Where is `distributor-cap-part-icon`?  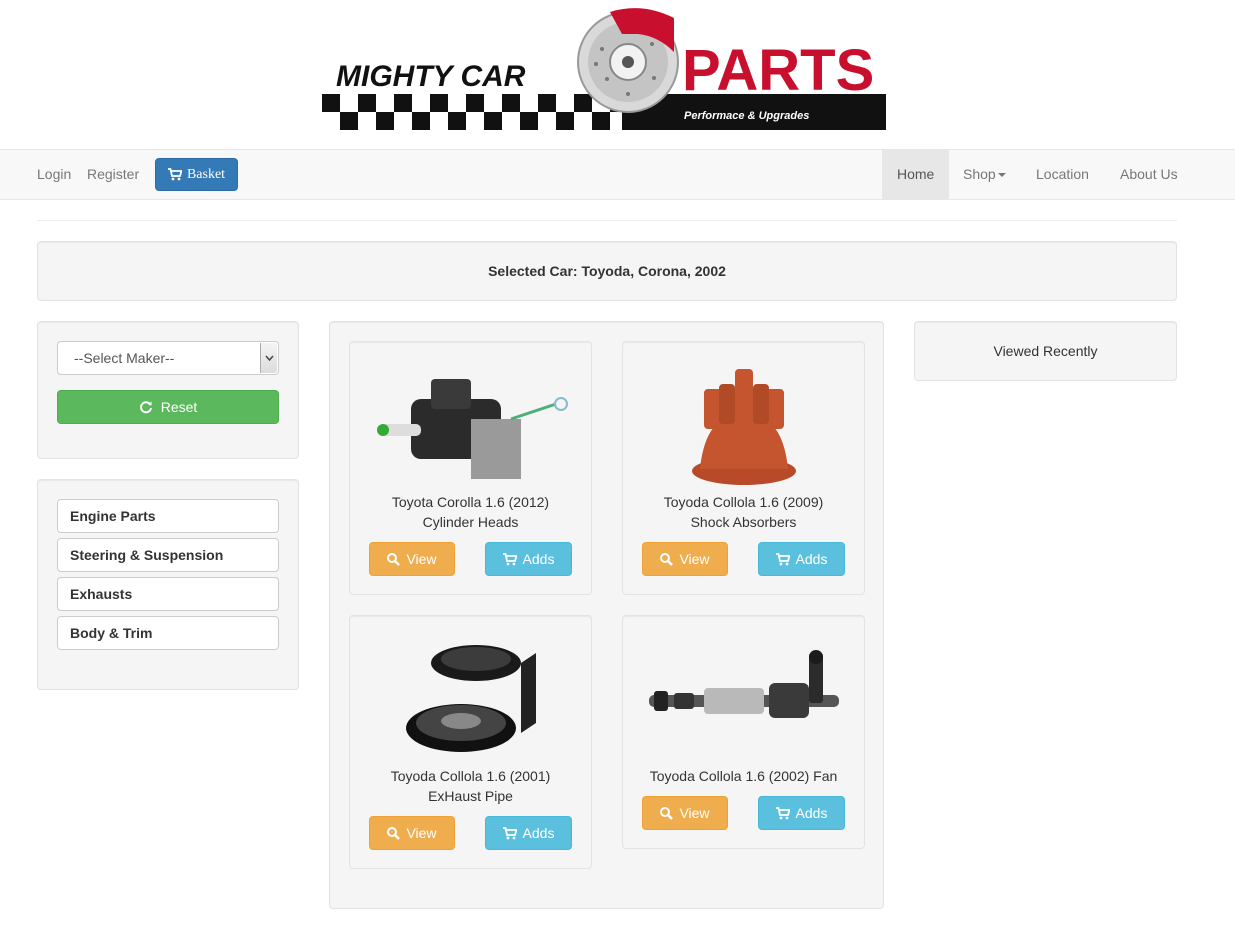
distributor-cap-part-icon is located at coordinates (743, 427).